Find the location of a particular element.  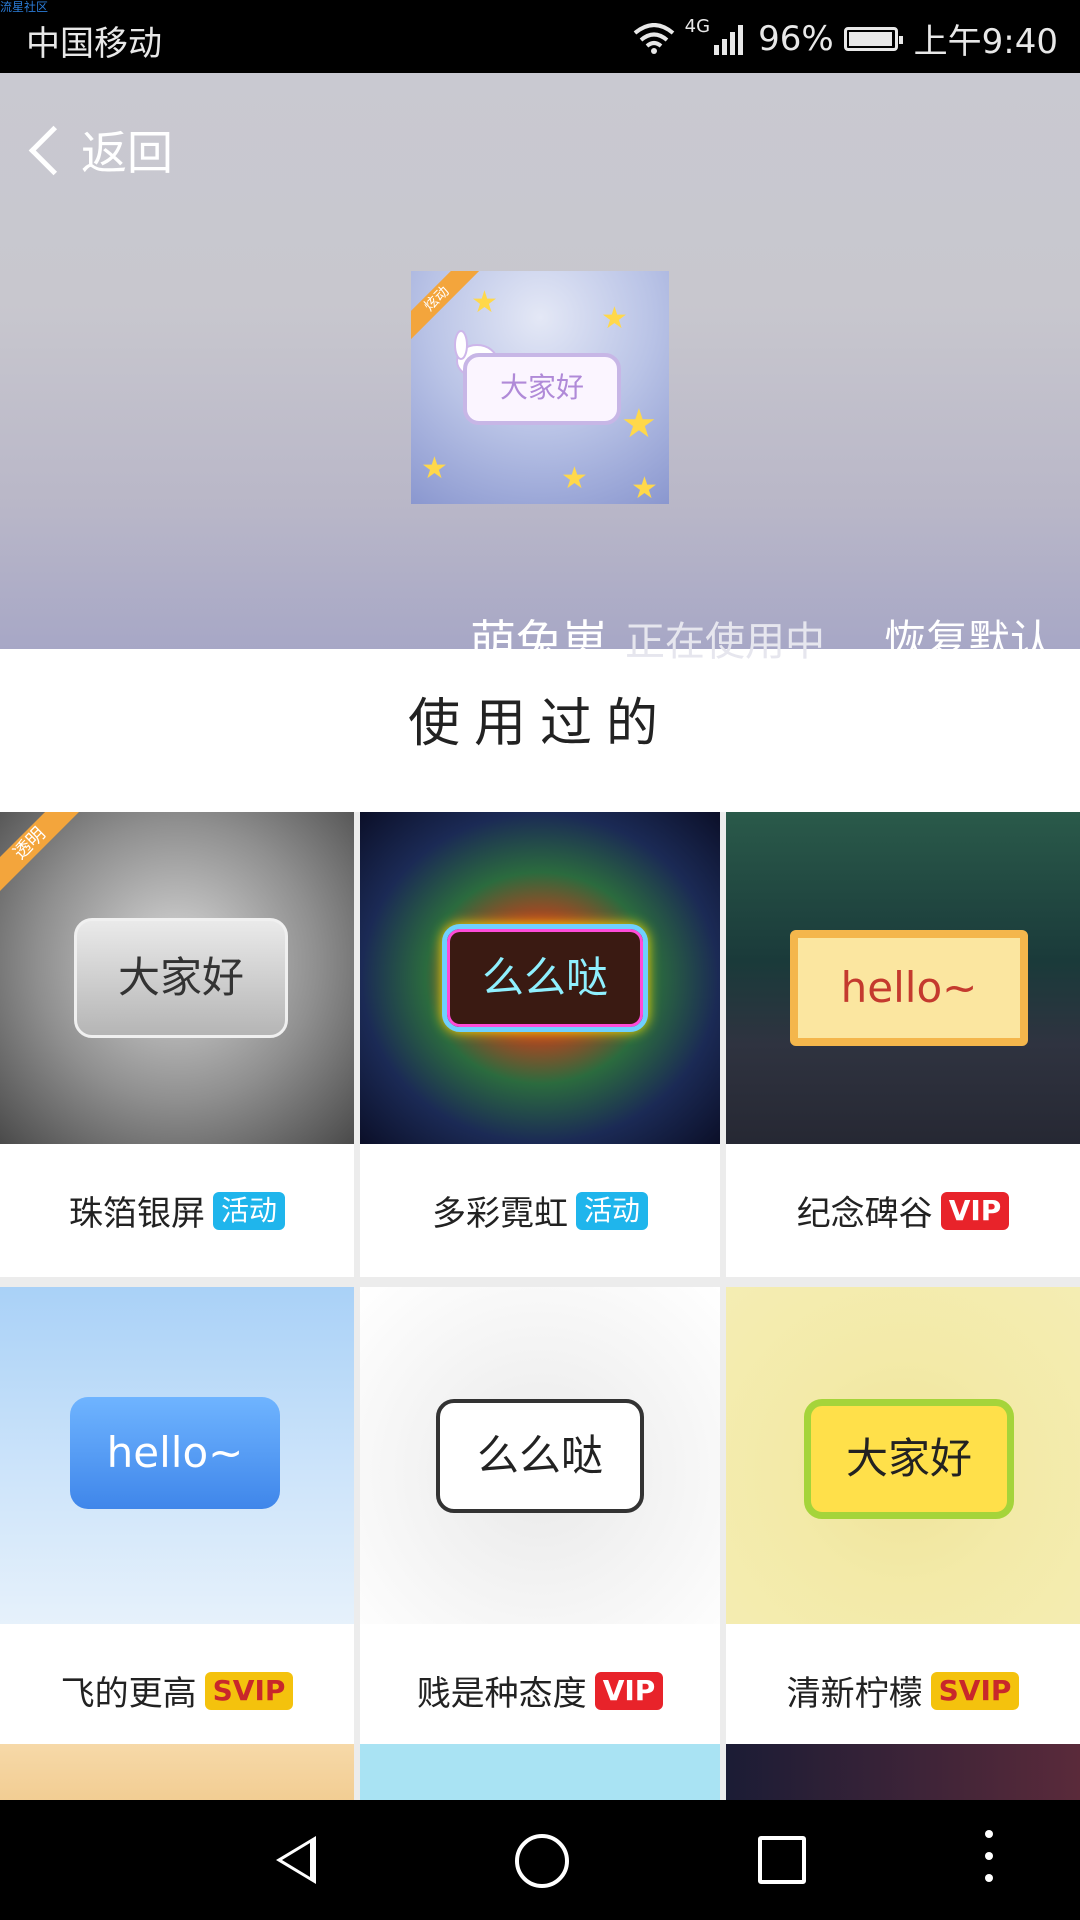

bubble-caption: 纪念碑谷 VIP is located at coordinates (903, 1210).